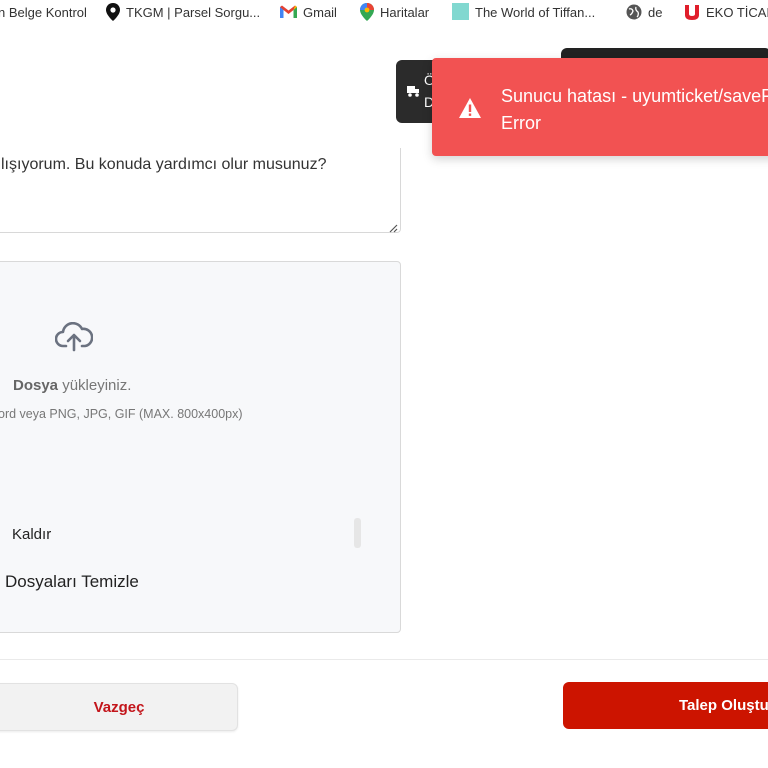 This screenshot has width=768, height=768. What do you see at coordinates (320, 12) in the screenshot?
I see `bookmark-label: Gmail` at bounding box center [320, 12].